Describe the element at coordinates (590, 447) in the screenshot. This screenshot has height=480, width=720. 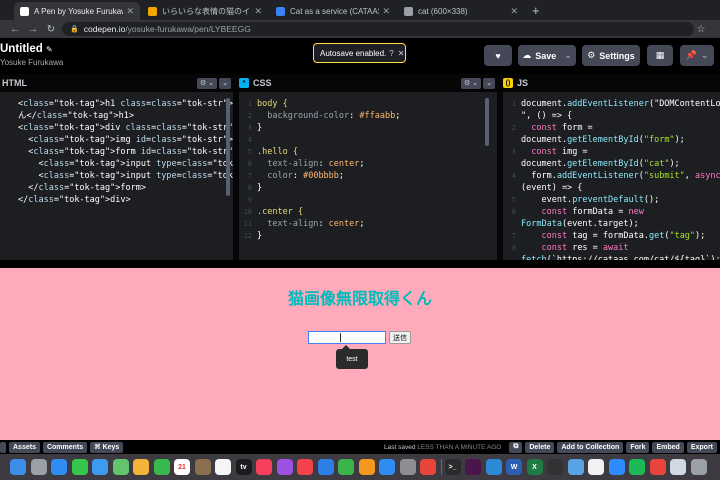
I see `footer-button-addtocollection: Add to Collection` at that location.